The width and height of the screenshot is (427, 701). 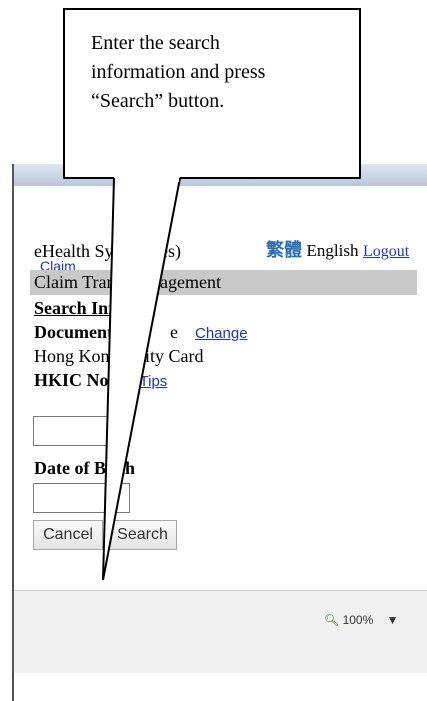 What do you see at coordinates (73, 332) in the screenshot?
I see `document-type-label: Document` at bounding box center [73, 332].